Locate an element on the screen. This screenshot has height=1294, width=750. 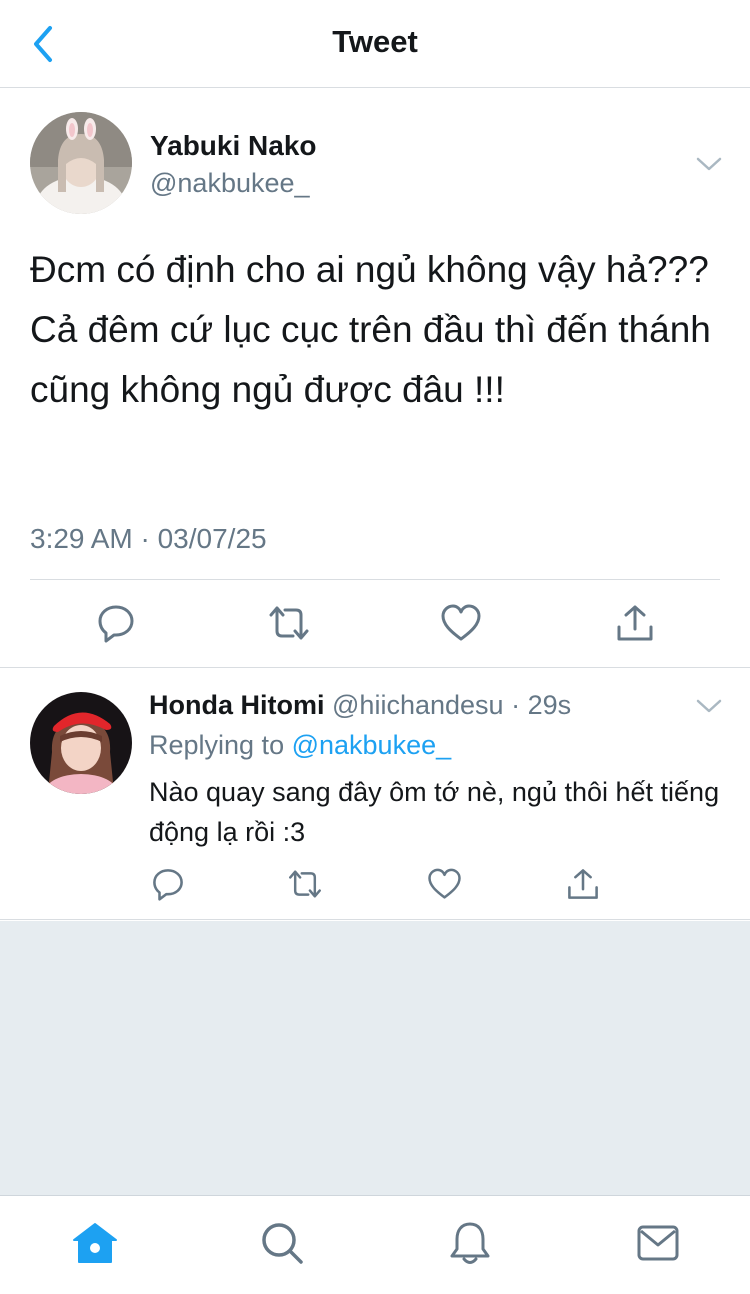
page-title: Tweet is located at coordinates (375, 41).